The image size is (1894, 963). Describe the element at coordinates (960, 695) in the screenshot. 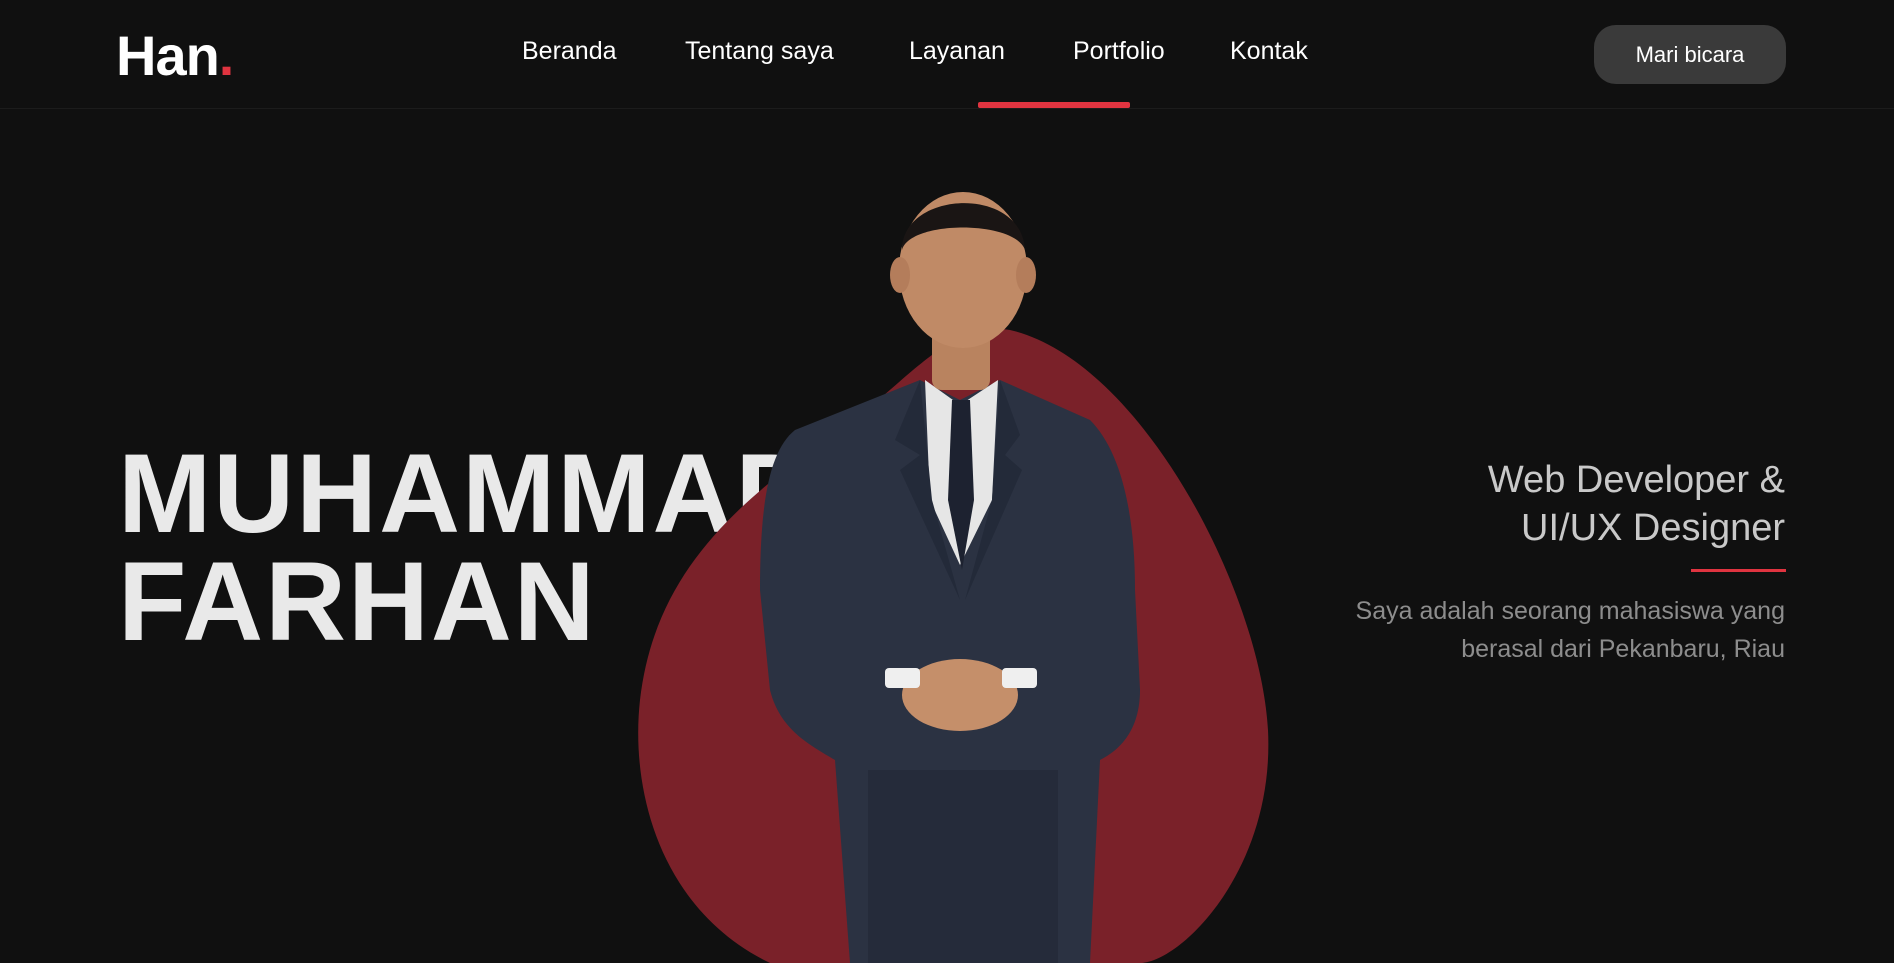

I see `hands` at that location.